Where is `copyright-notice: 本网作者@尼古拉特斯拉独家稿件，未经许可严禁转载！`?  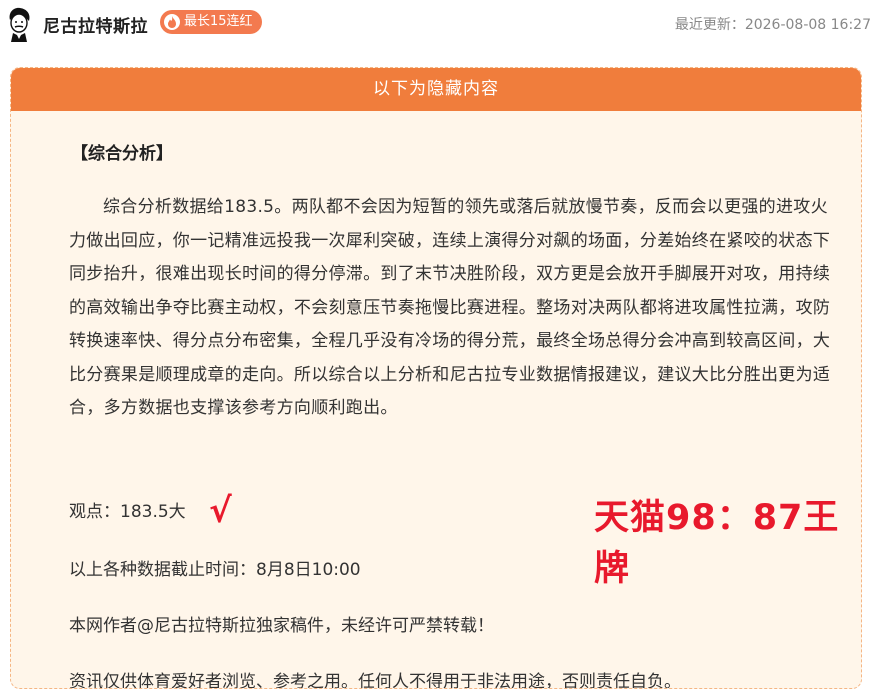 copyright-notice: 本网作者@尼古拉特斯拉独家稿件，未经许可严禁转载！ is located at coordinates (281, 626).